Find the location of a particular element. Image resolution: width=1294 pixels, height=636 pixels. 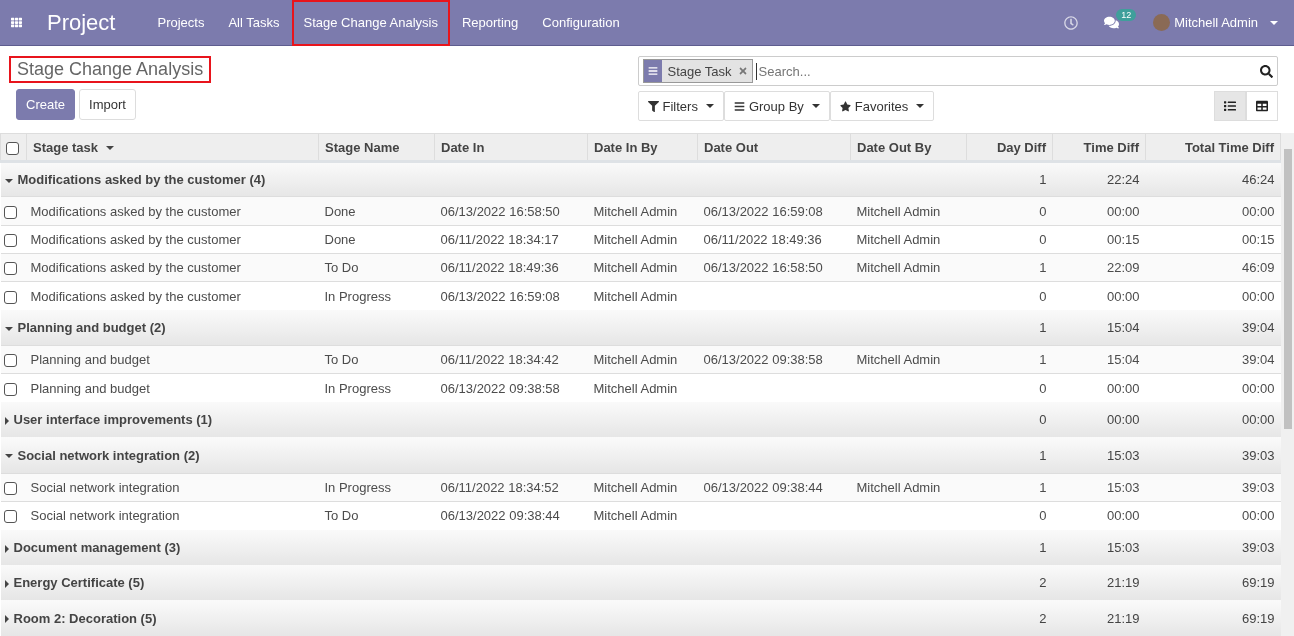

column-header: Stage task is located at coordinates (172, 147).